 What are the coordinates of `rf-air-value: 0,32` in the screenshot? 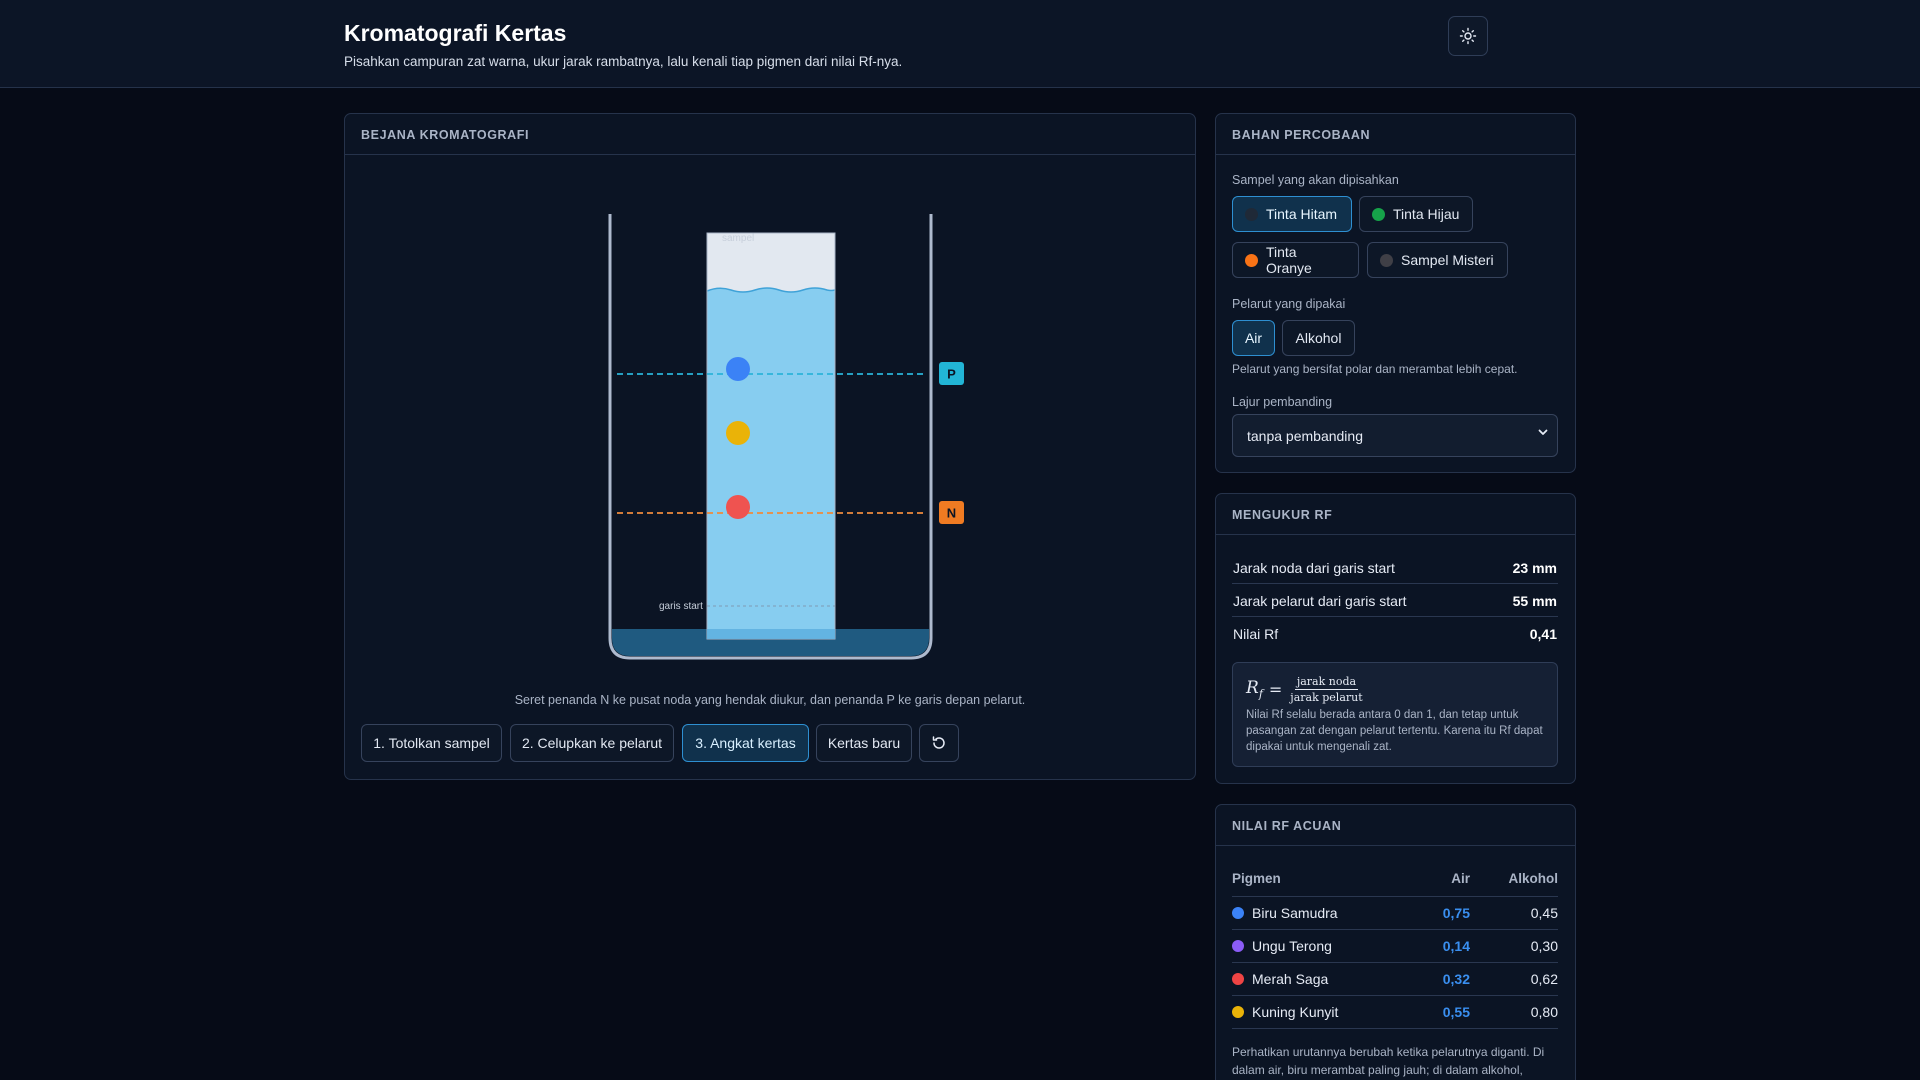 It's located at (1456, 979).